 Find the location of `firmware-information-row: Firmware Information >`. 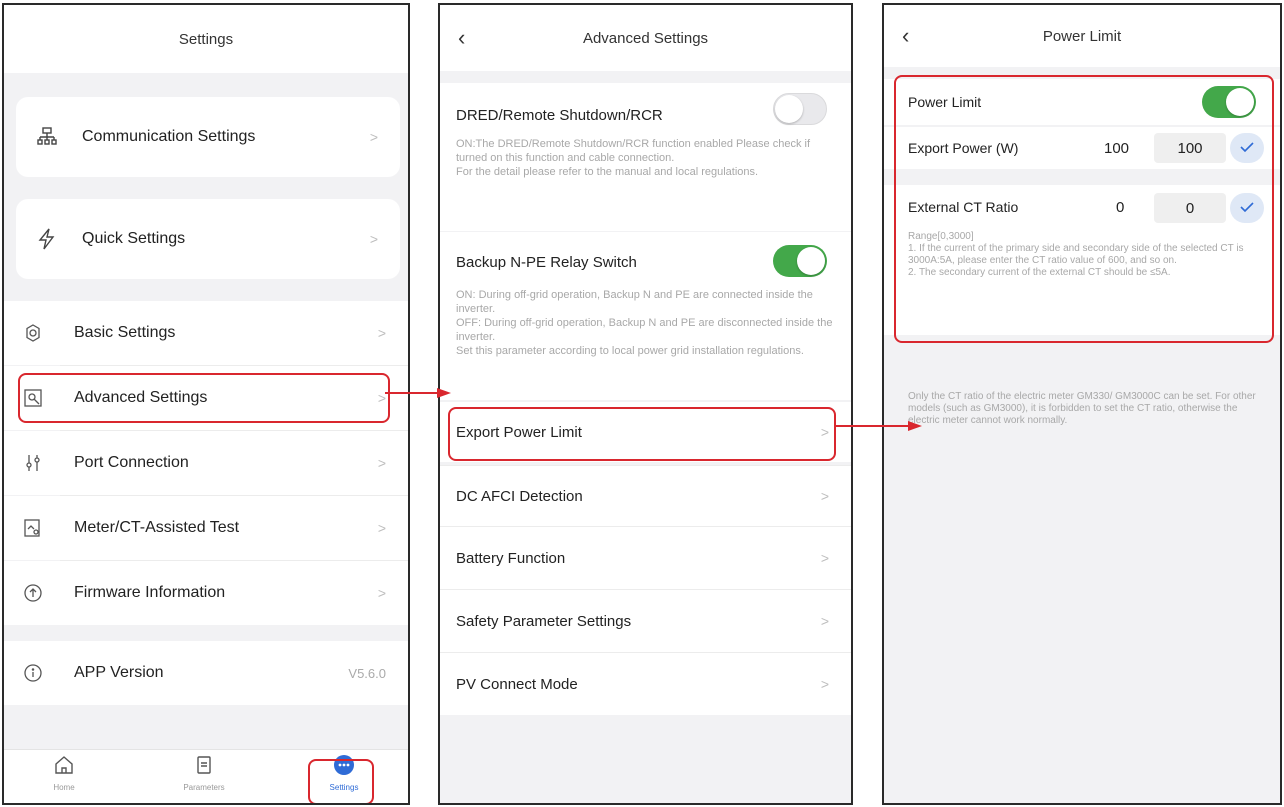

firmware-information-row: Firmware Information > is located at coordinates (206, 593).